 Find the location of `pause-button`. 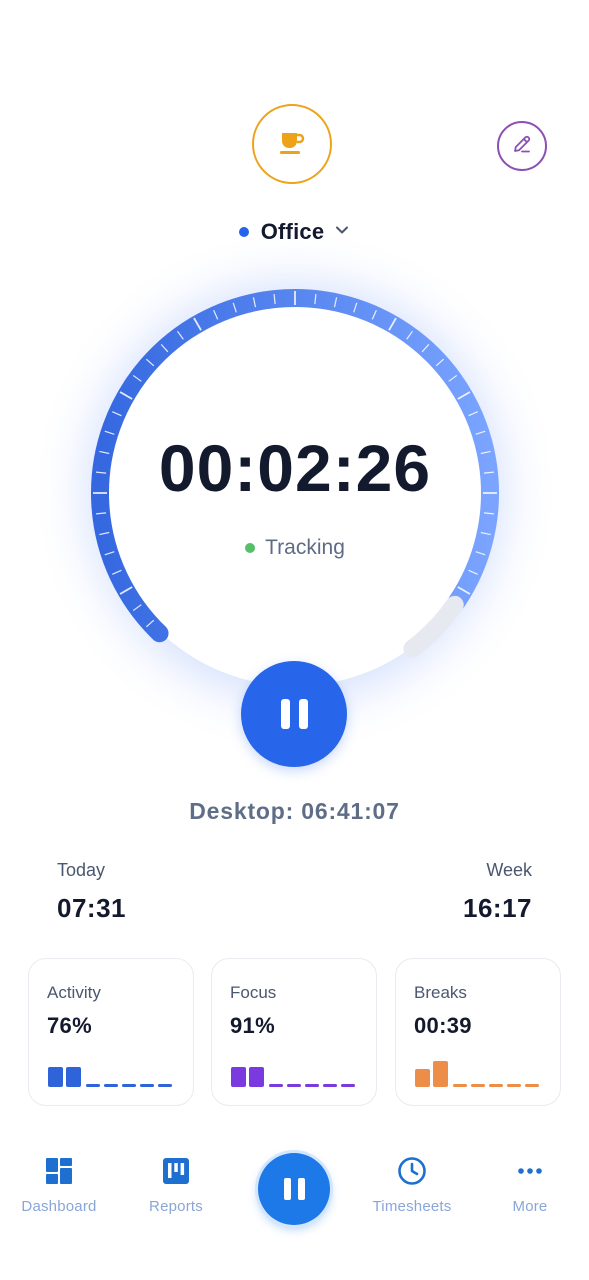

pause-button is located at coordinates (294, 714).